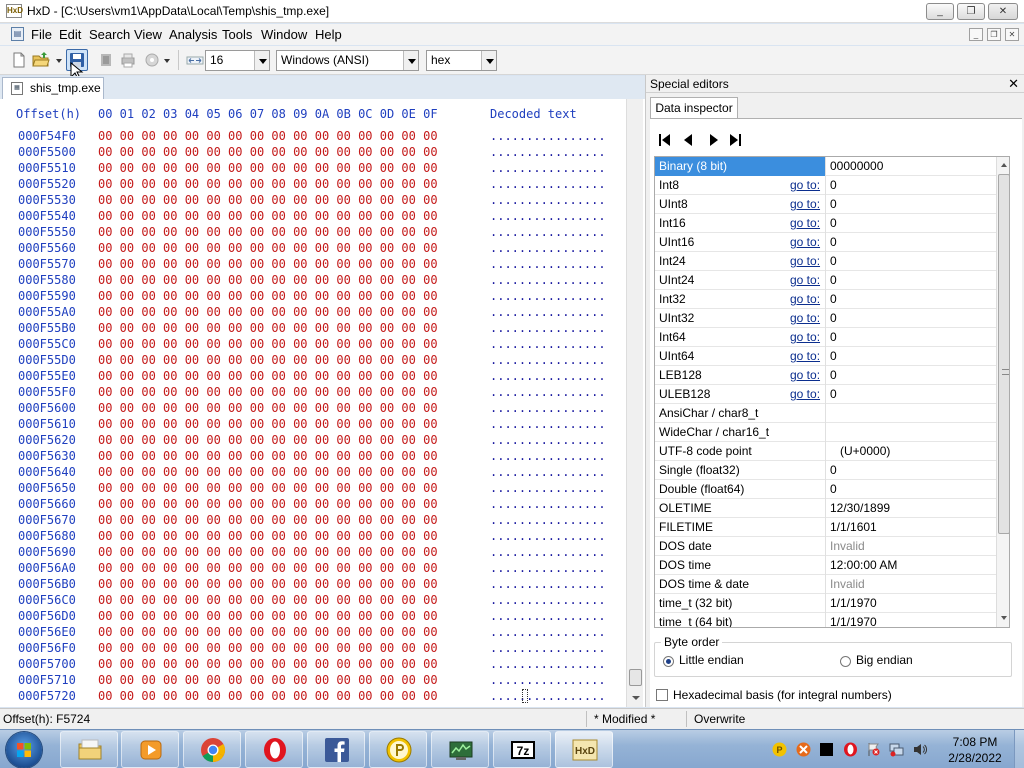  Describe the element at coordinates (1003, 618) in the screenshot. I see `scroll-down-arrow-icon` at that location.